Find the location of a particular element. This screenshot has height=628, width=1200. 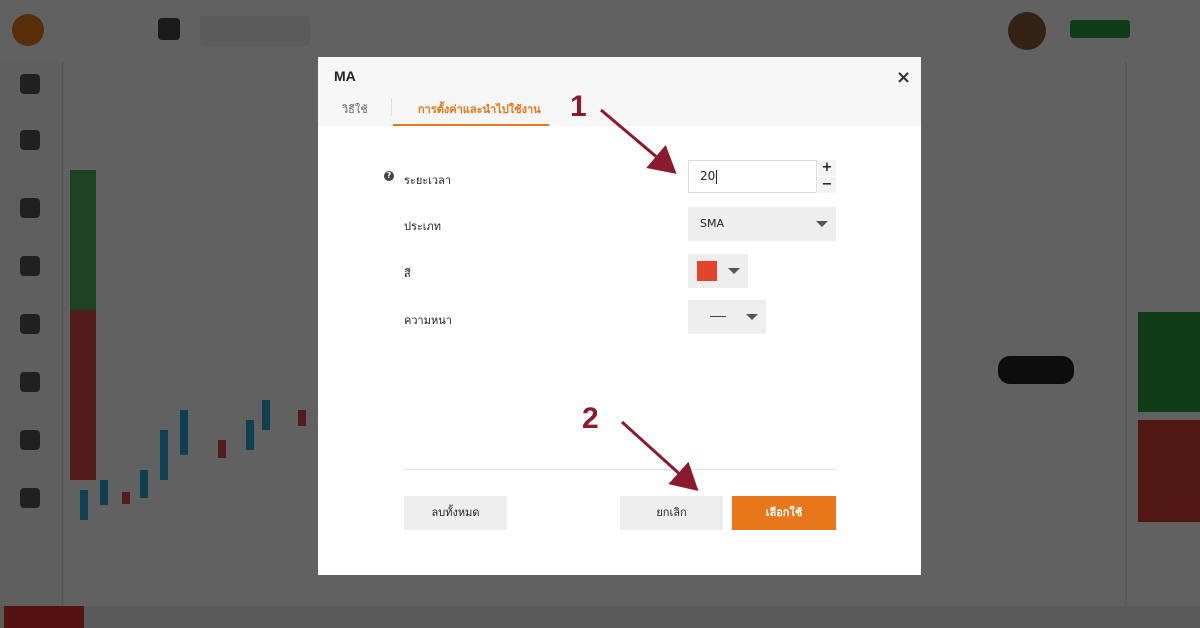

arrow-to-period-input is located at coordinates (638, 141).